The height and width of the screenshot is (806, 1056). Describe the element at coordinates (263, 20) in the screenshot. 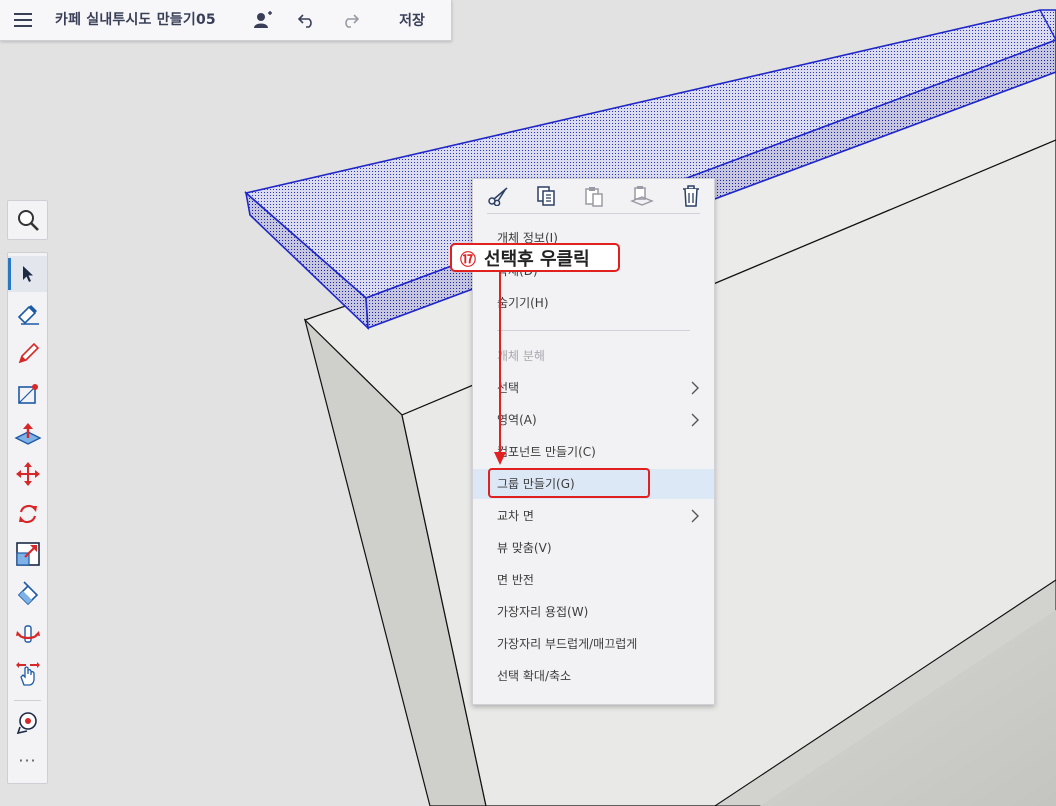

I see `add-user-icon` at that location.